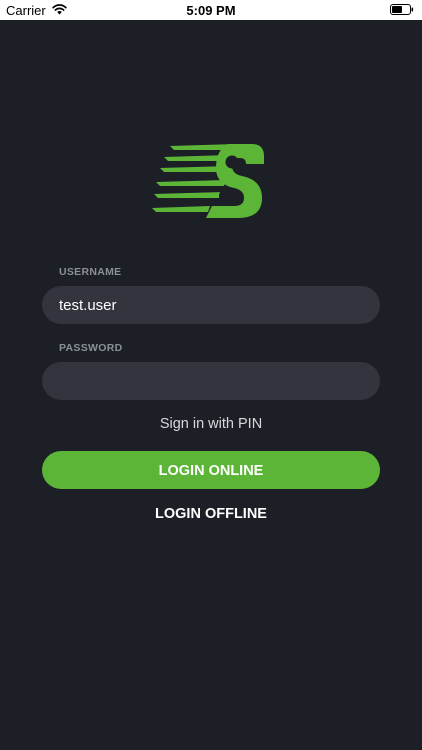  I want to click on battery-icon, so click(402, 9).